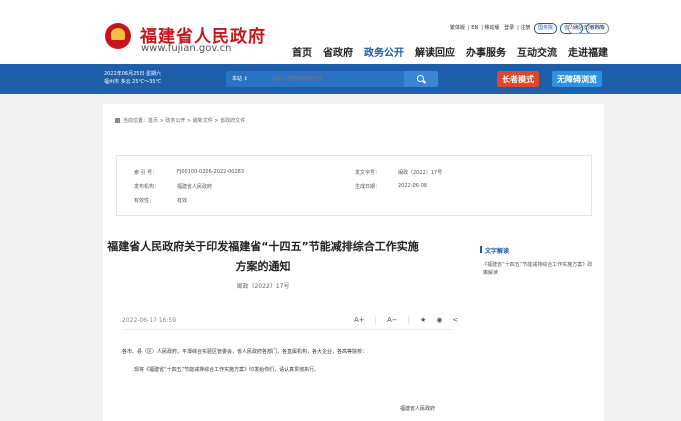 The height and width of the screenshot is (421, 681). Describe the element at coordinates (117, 120) in the screenshot. I see `home-icon` at that location.